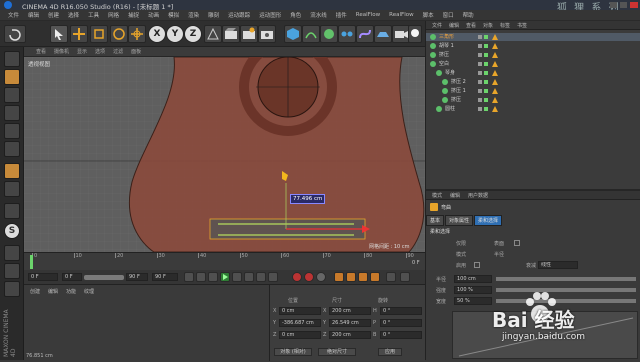  I want to click on object-menu-item: 查看, so click(471, 25).